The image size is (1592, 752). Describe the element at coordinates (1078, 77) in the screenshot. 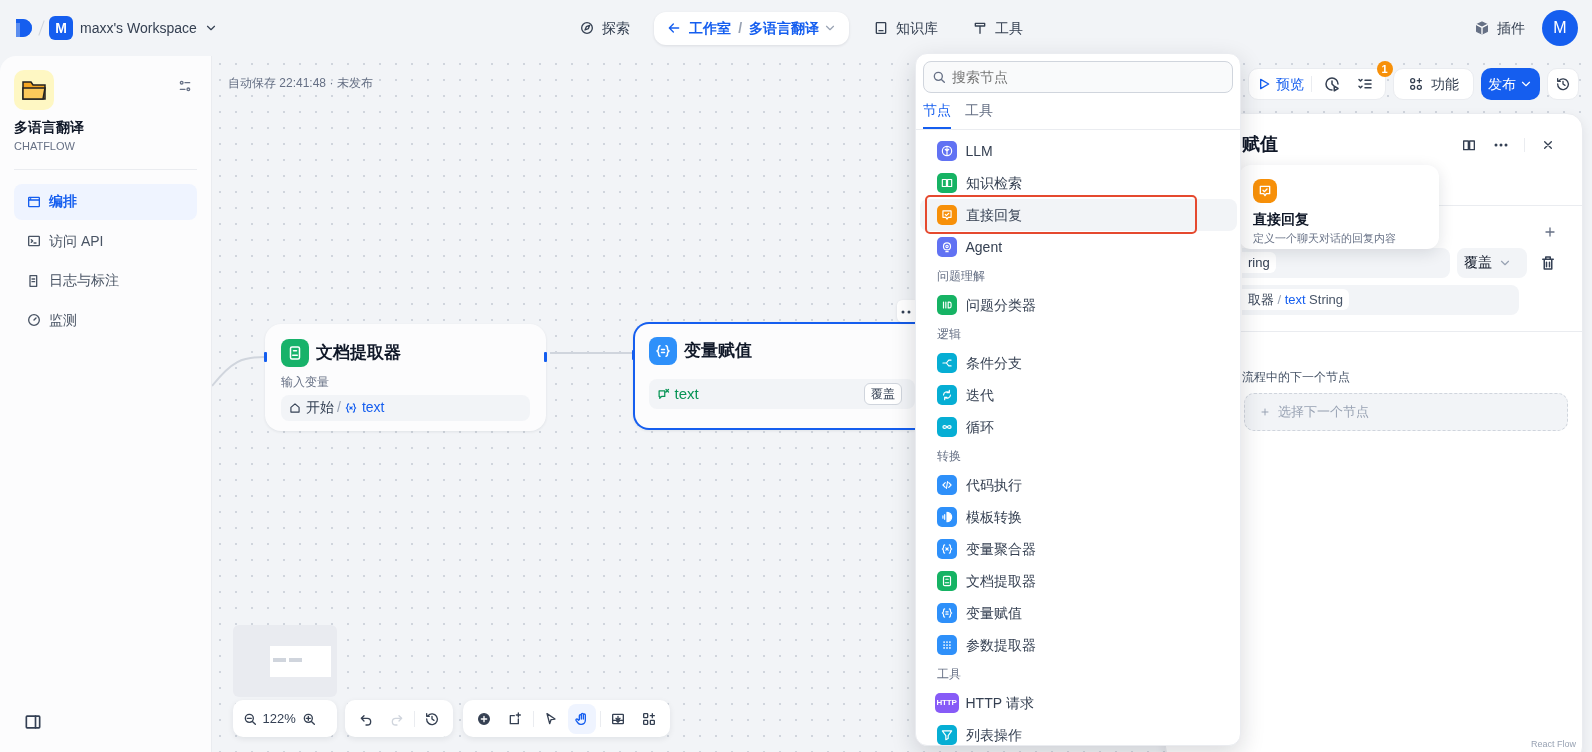

I see `search-field: 搜索节点` at that location.